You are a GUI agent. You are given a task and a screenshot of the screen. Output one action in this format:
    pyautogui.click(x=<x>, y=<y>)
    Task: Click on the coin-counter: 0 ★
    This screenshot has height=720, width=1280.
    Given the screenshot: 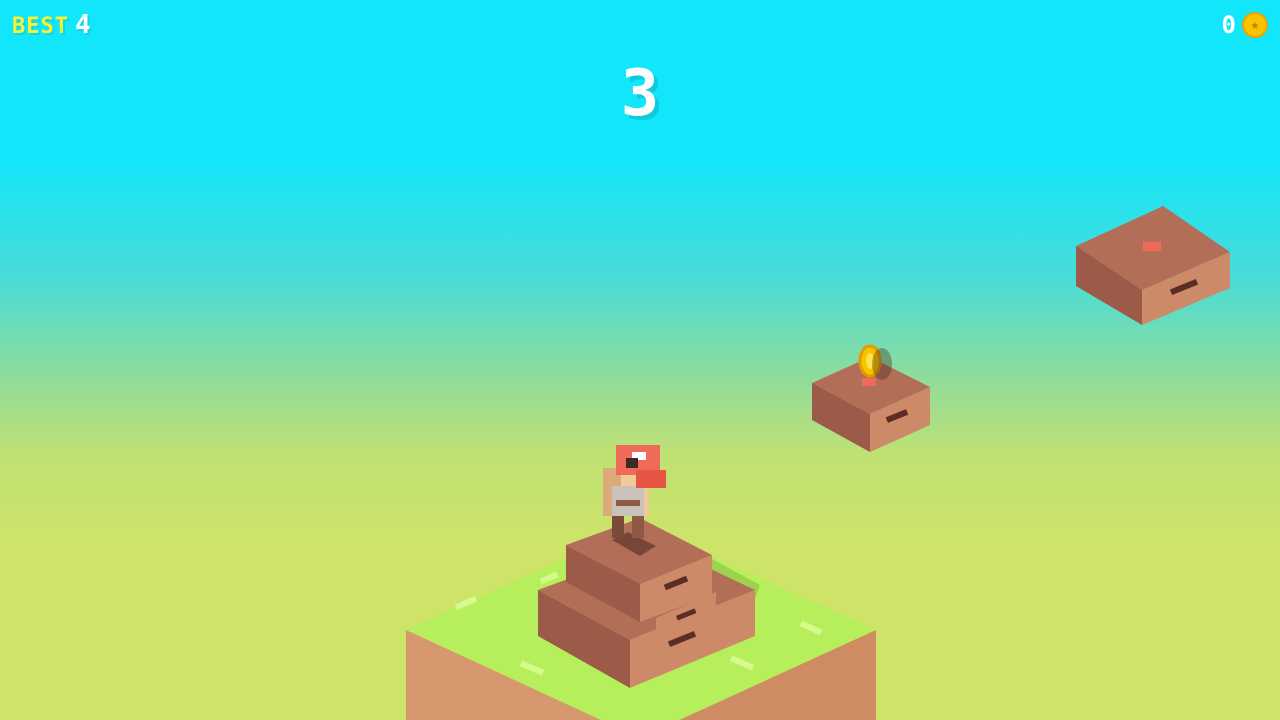 What is the action you would take?
    pyautogui.click(x=1245, y=25)
    